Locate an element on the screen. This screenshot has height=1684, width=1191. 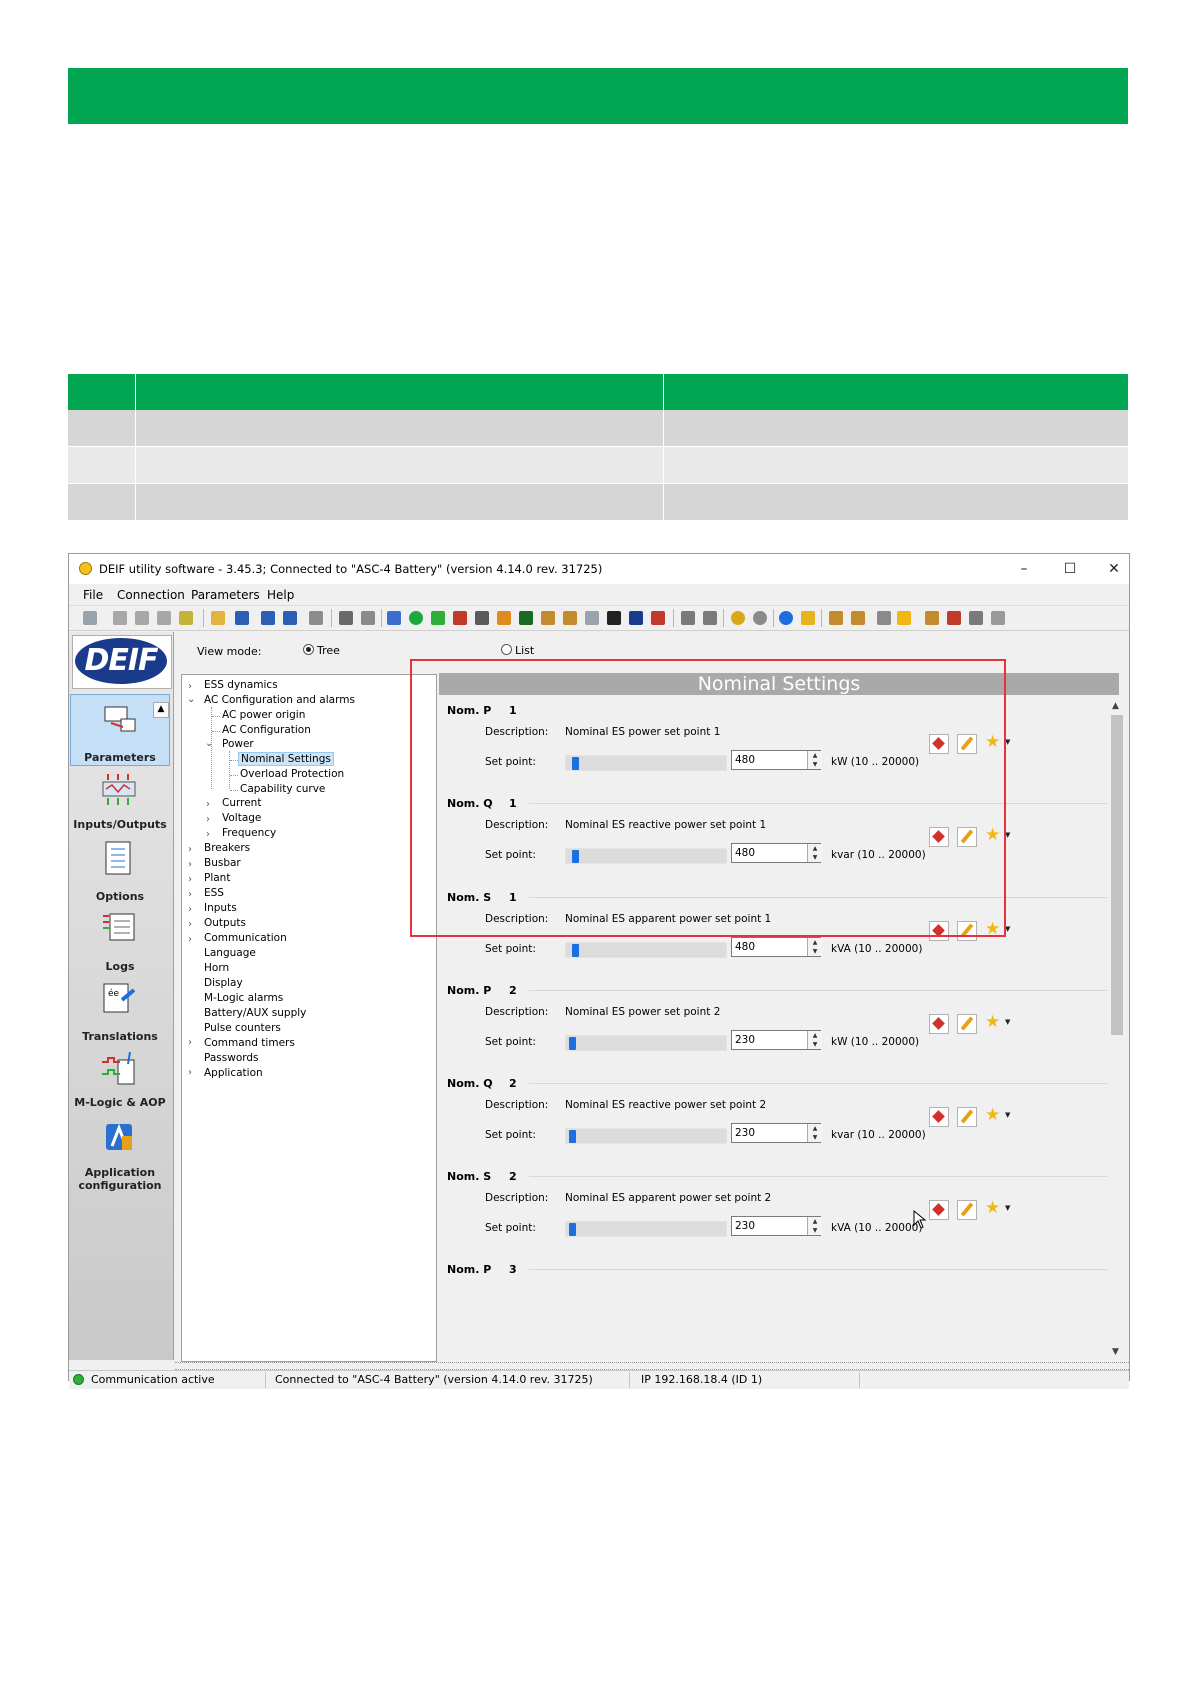
tree-item: Pulse counters is located at coordinates (242, 1028).